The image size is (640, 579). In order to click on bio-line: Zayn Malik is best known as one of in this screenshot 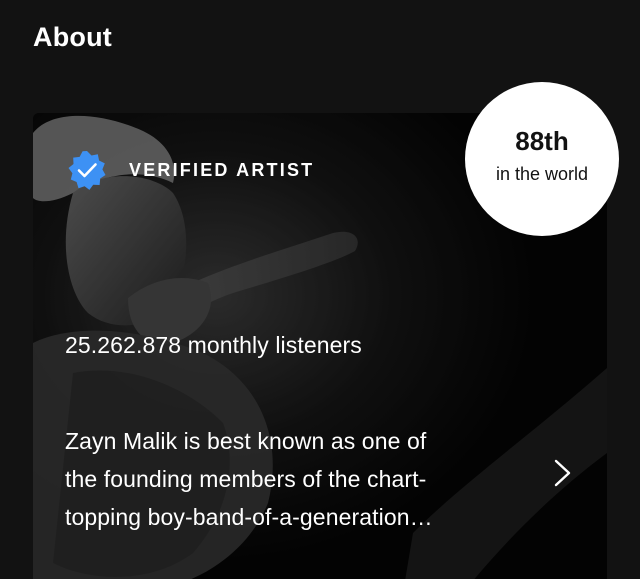, I will do `click(246, 441)`.